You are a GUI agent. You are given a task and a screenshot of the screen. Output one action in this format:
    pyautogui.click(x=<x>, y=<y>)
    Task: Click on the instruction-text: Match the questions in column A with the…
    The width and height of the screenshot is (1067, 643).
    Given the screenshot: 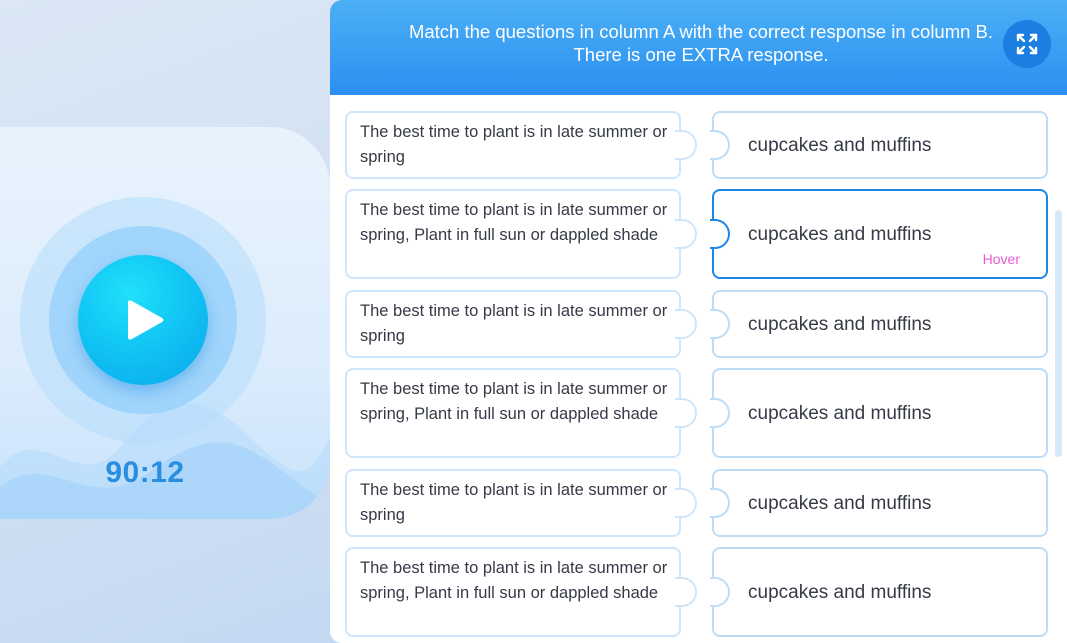 What is the action you would take?
    pyautogui.click(x=701, y=43)
    